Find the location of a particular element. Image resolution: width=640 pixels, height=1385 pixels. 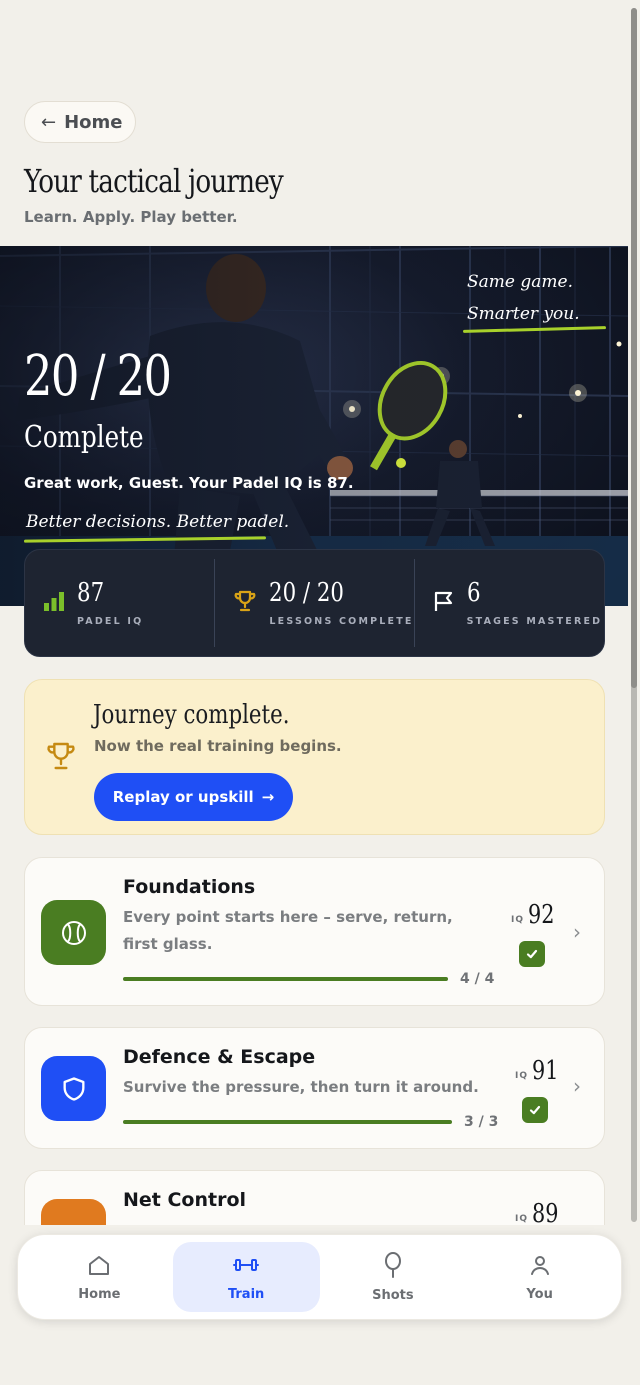

nav-label: Home is located at coordinates (99, 1294).